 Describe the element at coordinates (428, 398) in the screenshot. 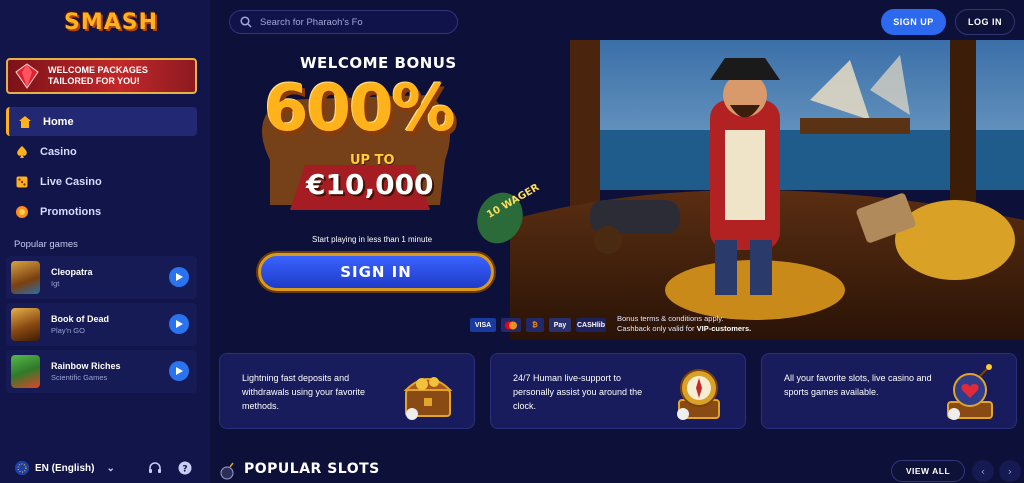

I see `treasure-chest-icon` at that location.